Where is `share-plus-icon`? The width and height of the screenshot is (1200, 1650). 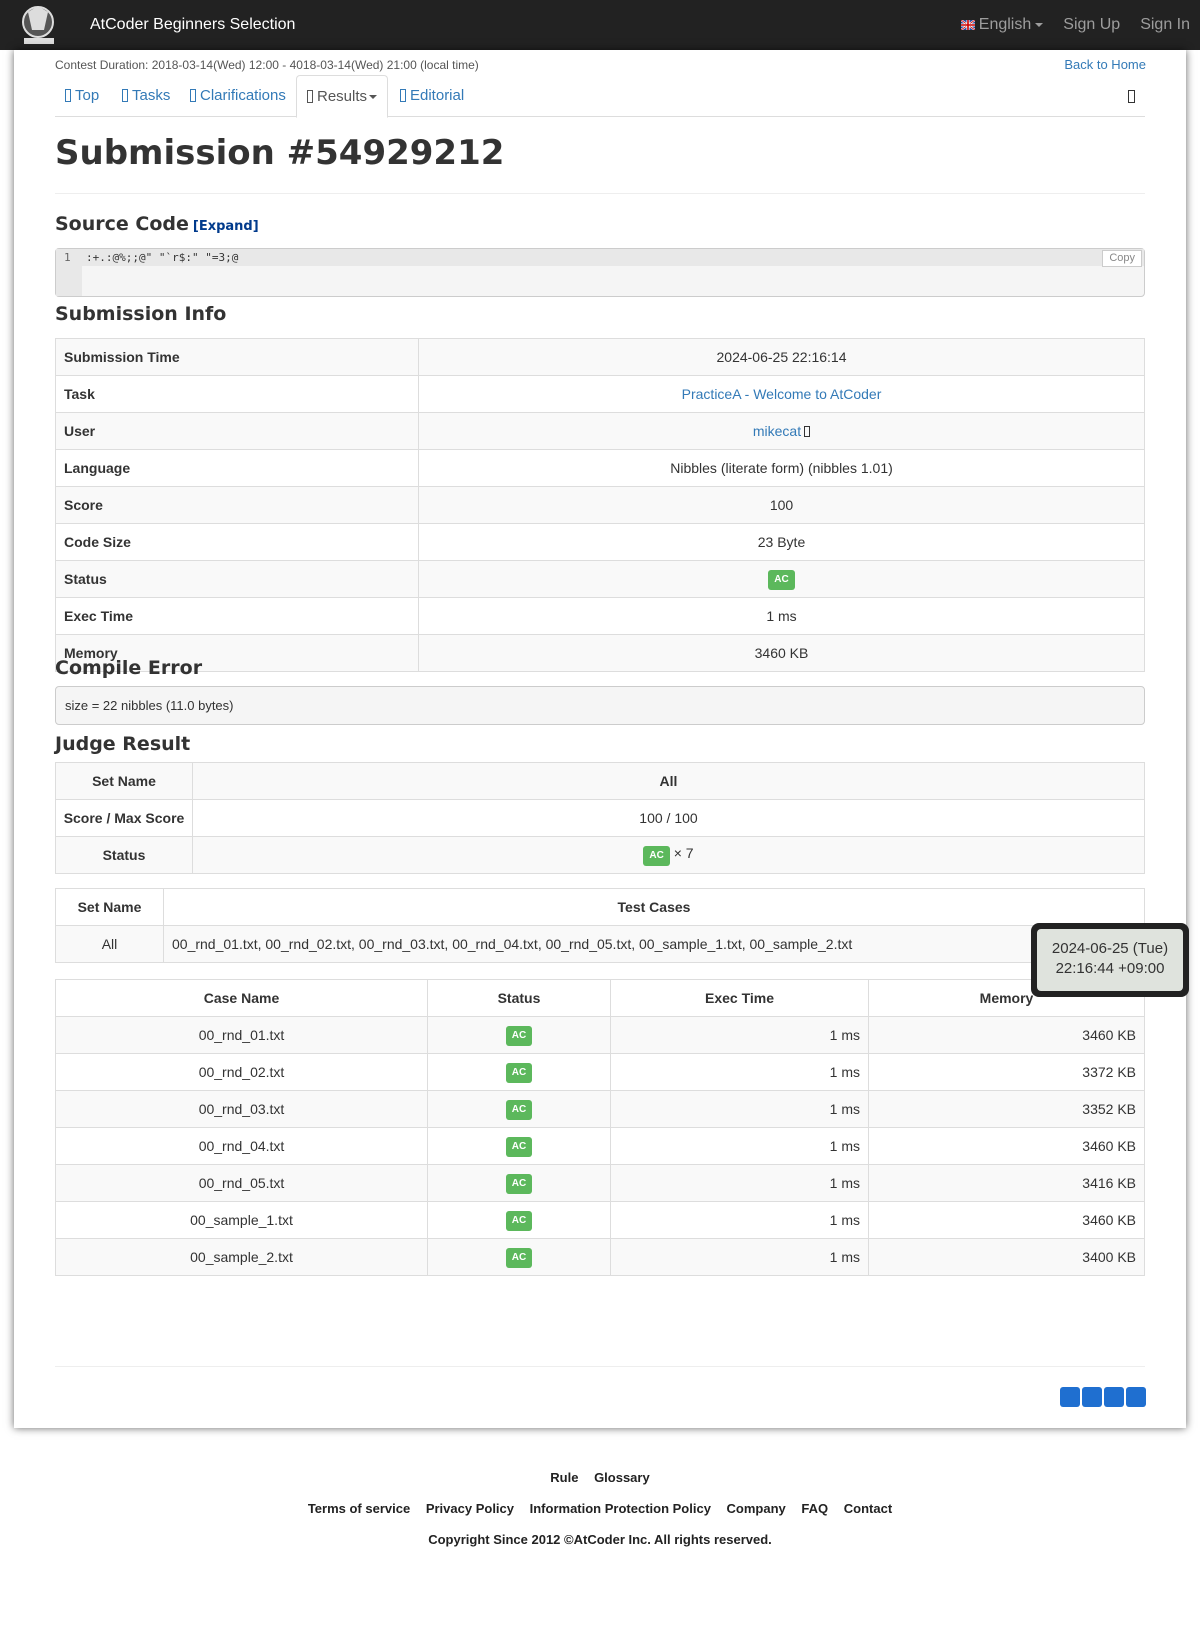 share-plus-icon is located at coordinates (1136, 1397).